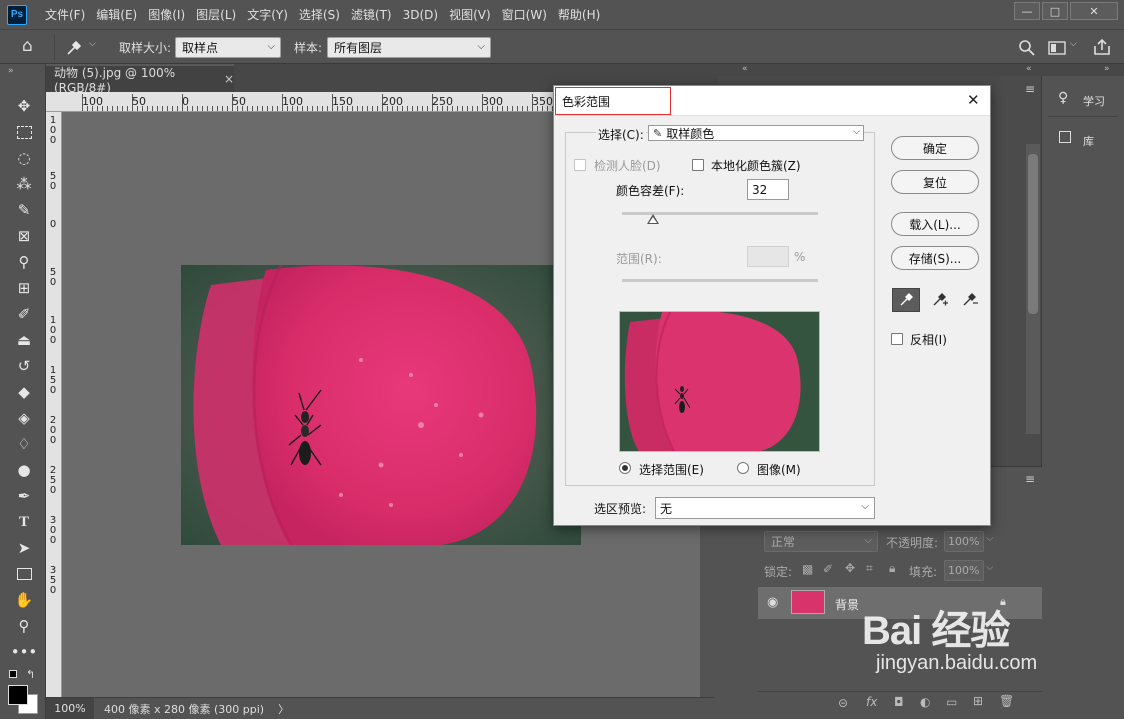 This screenshot has width=1124, height=719. What do you see at coordinates (24, 288) in the screenshot?
I see `healing-brush-tool-icon: ⊞` at bounding box center [24, 288].